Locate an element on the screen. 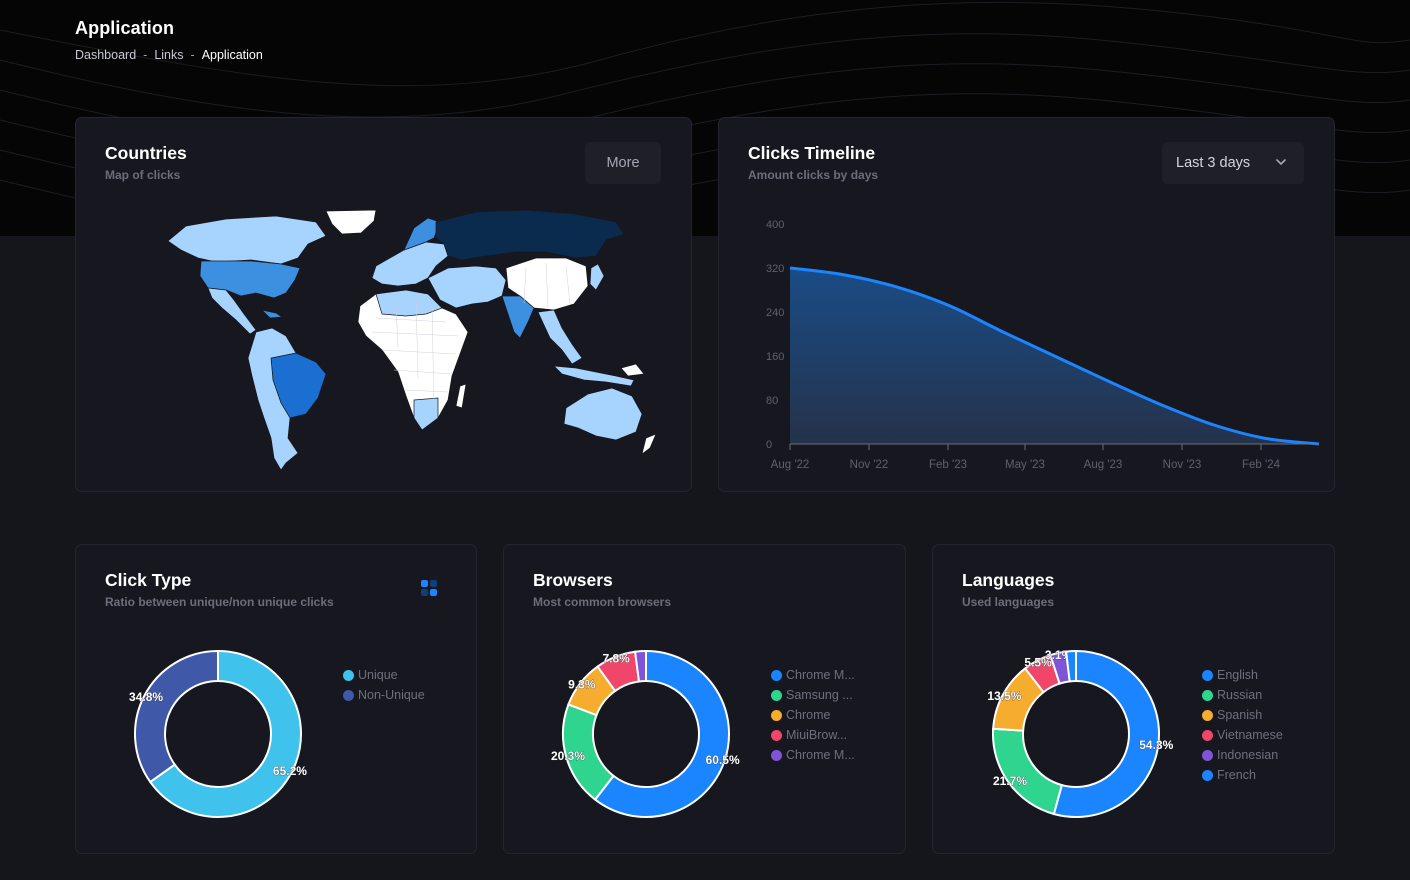 The height and width of the screenshot is (880, 1410). legend-item: Chrome is located at coordinates (813, 715).